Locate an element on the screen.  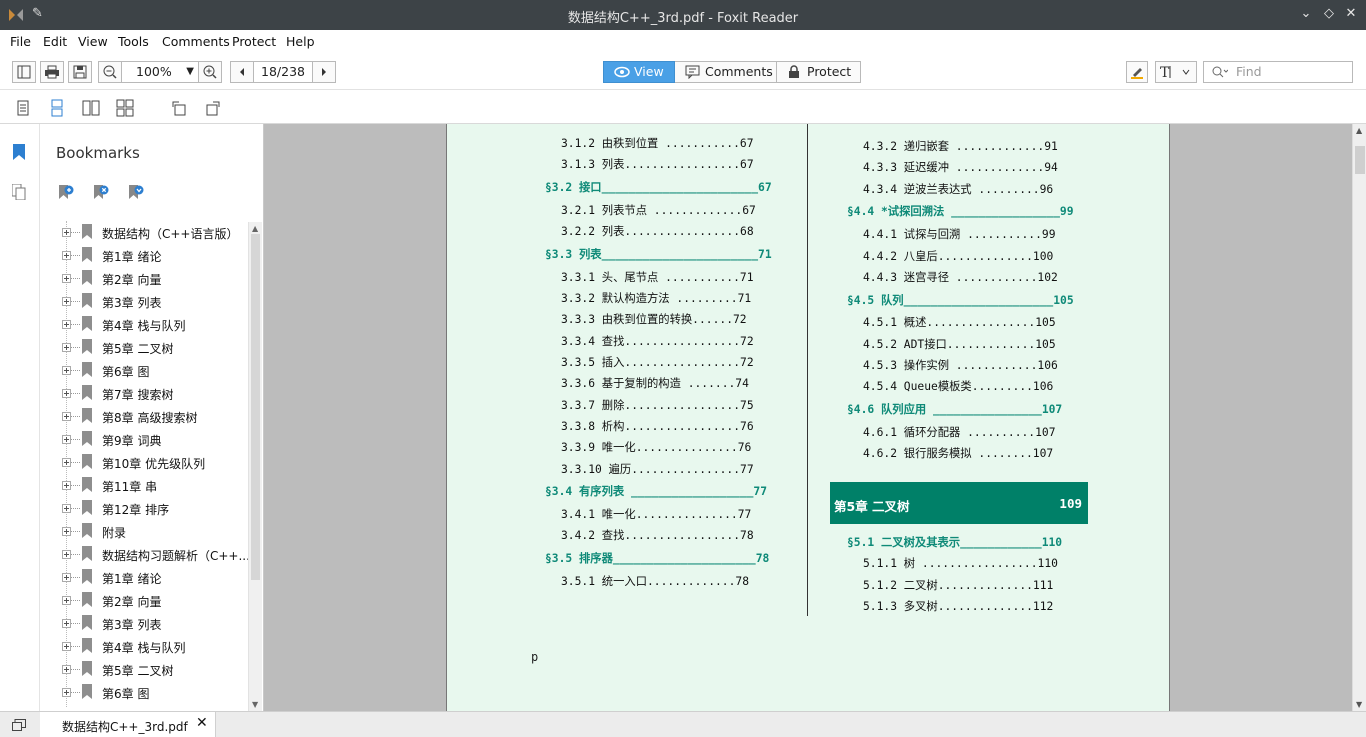
menu-view: View is located at coordinates (93, 41).